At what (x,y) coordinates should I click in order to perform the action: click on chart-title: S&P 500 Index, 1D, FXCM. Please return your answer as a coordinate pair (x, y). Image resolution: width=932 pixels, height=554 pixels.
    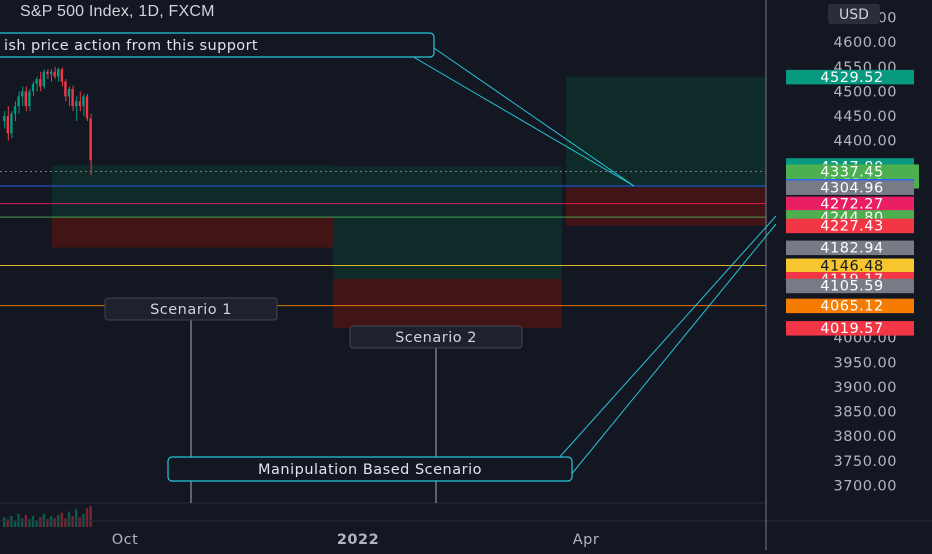
    Looking at the image, I should click on (117, 11).